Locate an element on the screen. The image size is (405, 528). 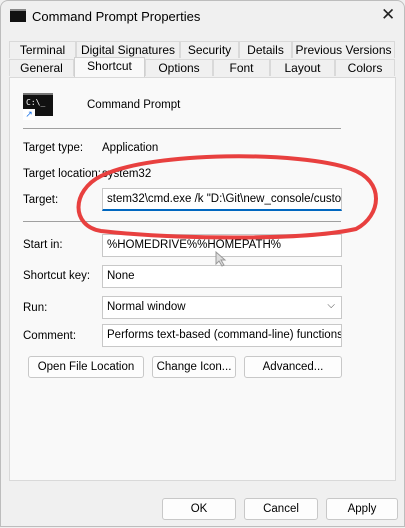
mouse-cursor-icon is located at coordinates (221, 259).